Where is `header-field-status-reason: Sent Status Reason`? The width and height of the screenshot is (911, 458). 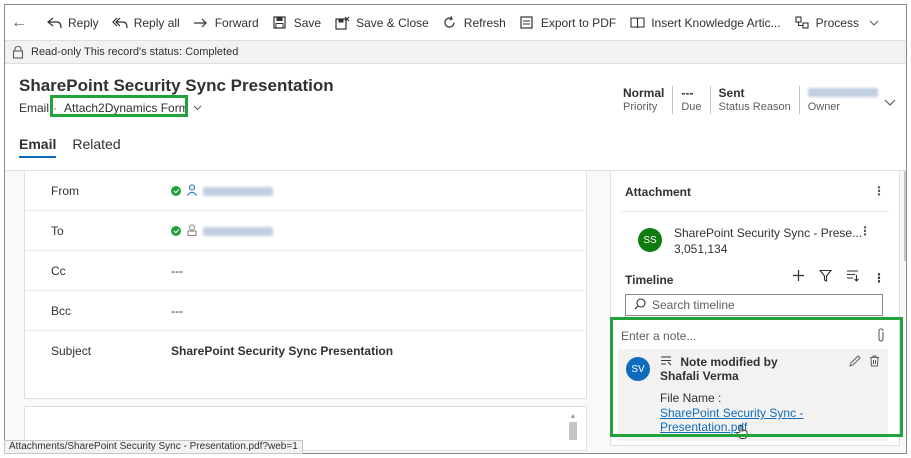
header-field-status-reason: Sent Status Reason is located at coordinates (754, 100).